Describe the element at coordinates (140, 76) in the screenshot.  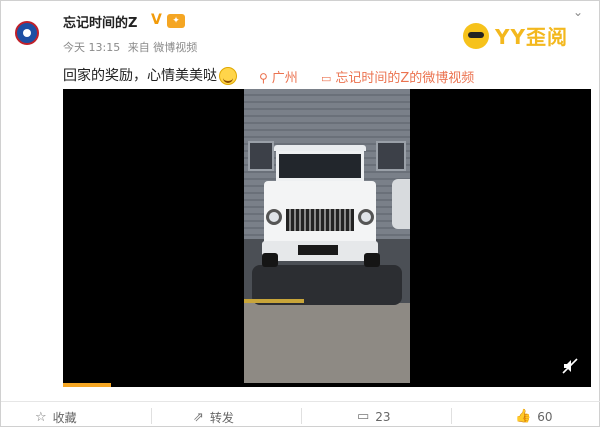
I see `post-body: 回家的奖励，心情美美哒` at that location.